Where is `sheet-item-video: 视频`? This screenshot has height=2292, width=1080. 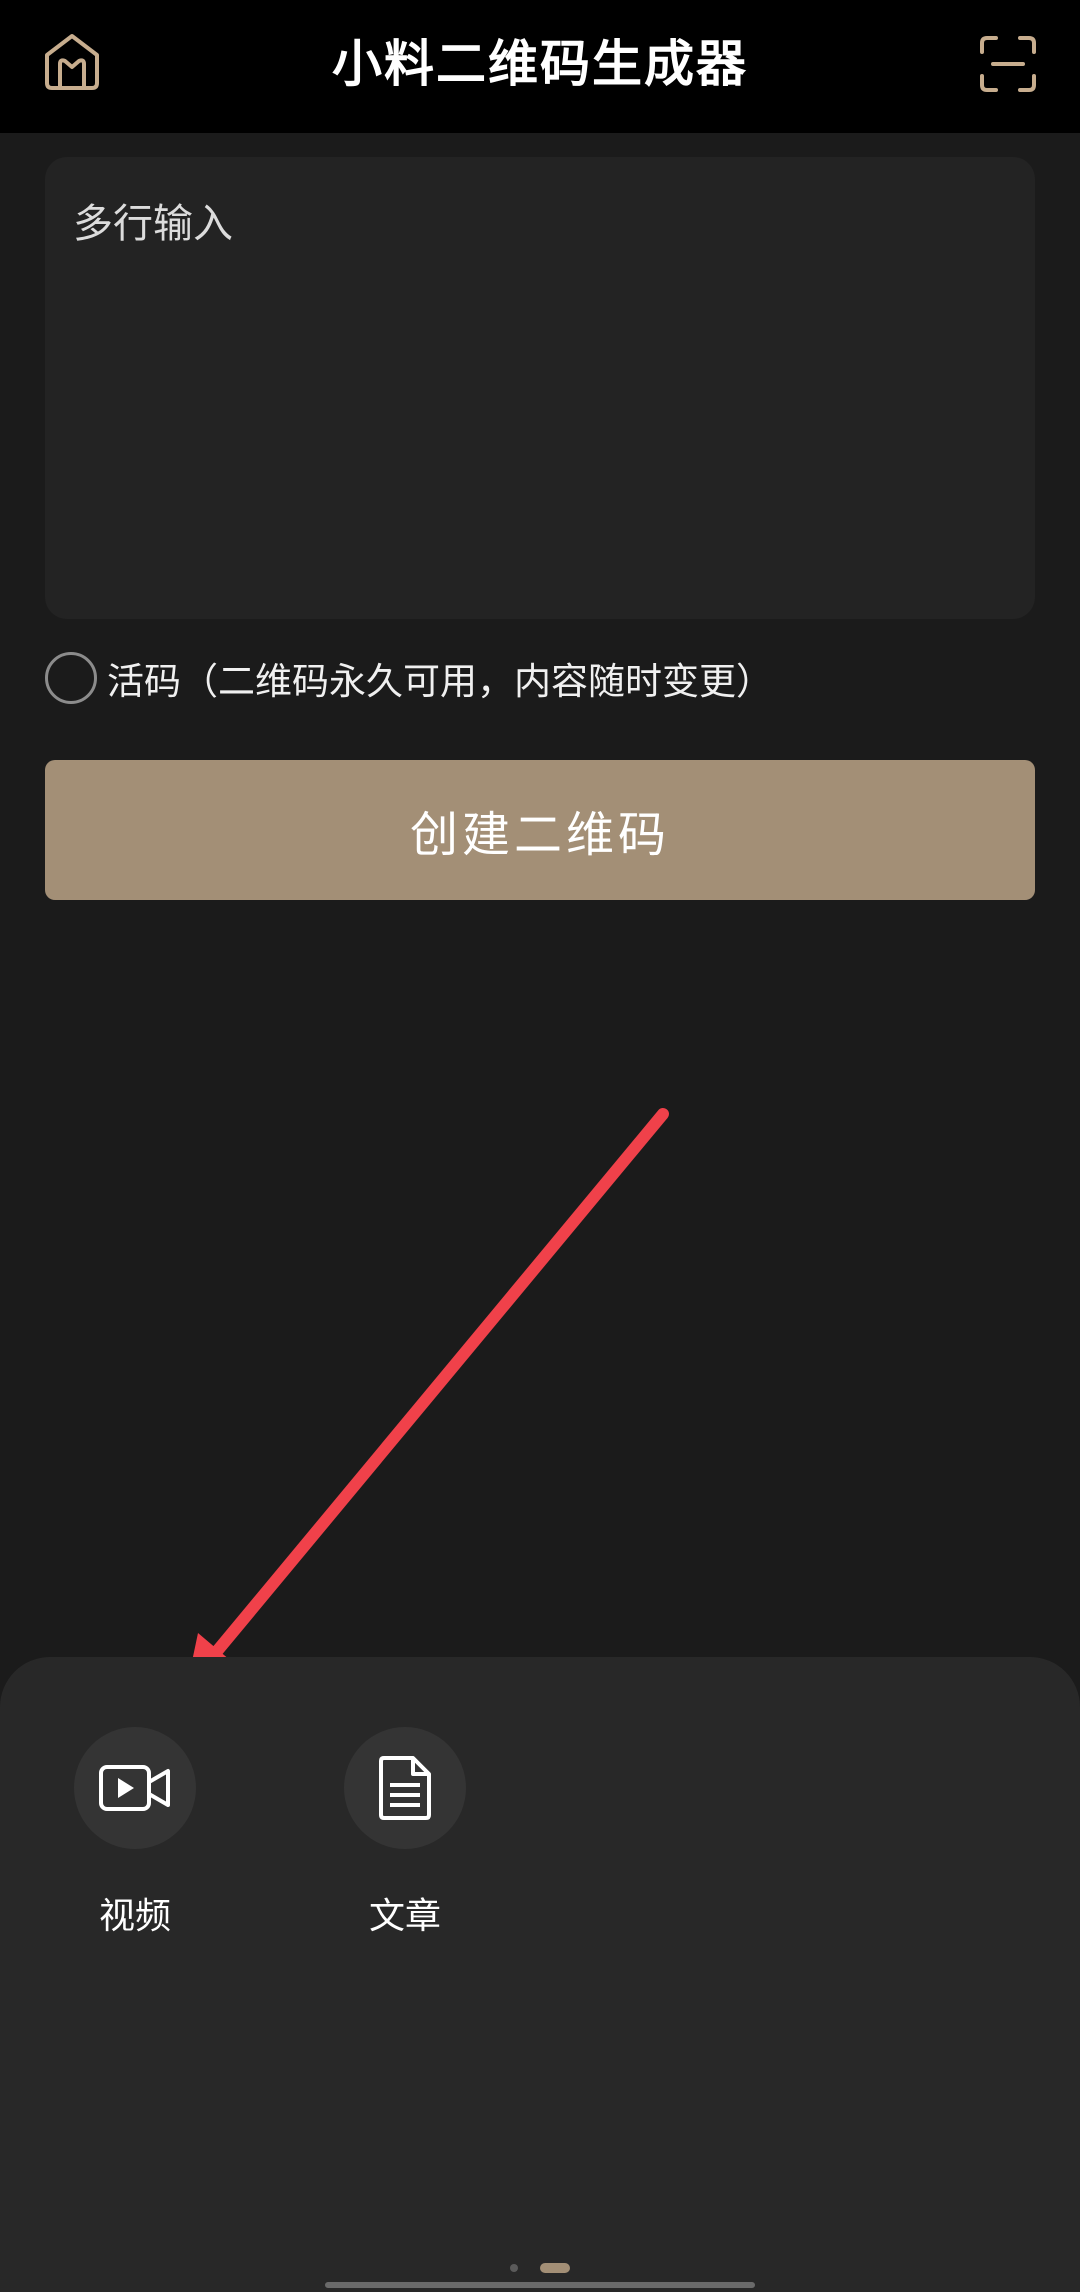
sheet-item-video: 视频 is located at coordinates (135, 1833).